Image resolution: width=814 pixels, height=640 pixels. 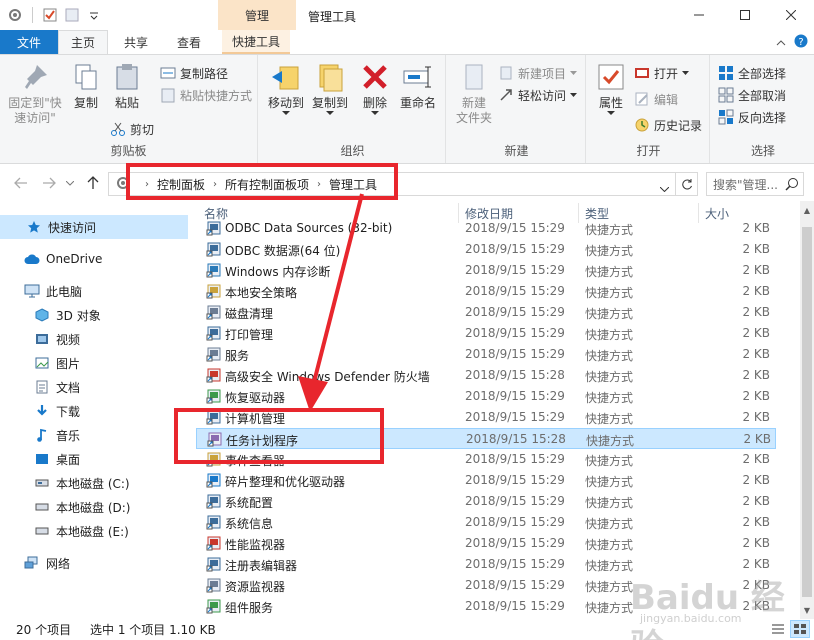 What do you see at coordinates (132, 129) in the screenshot?
I see `cut-button: 剪切` at bounding box center [132, 129].